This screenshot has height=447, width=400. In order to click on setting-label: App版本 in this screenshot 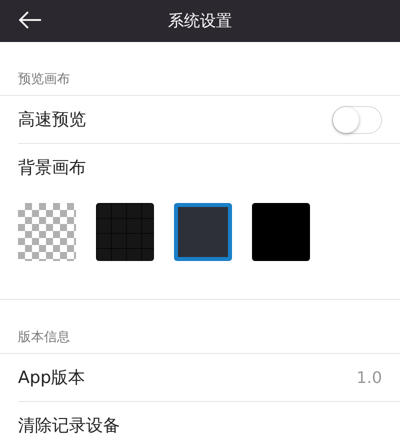, I will do `click(52, 378)`.